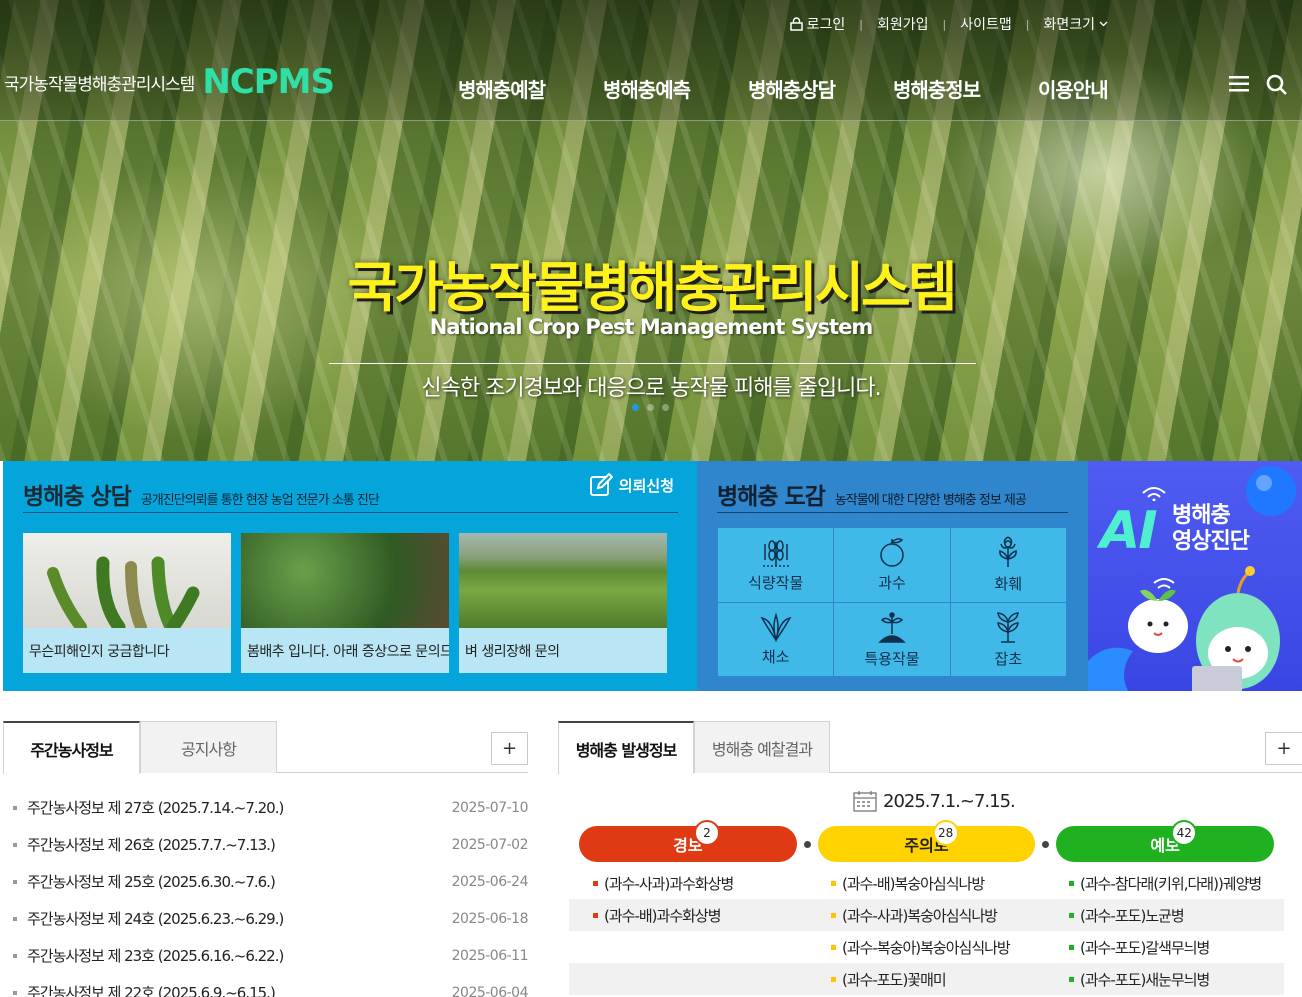 The height and width of the screenshot is (997, 1302). What do you see at coordinates (1008, 639) in the screenshot?
I see `category-weeds: 잡초` at bounding box center [1008, 639].